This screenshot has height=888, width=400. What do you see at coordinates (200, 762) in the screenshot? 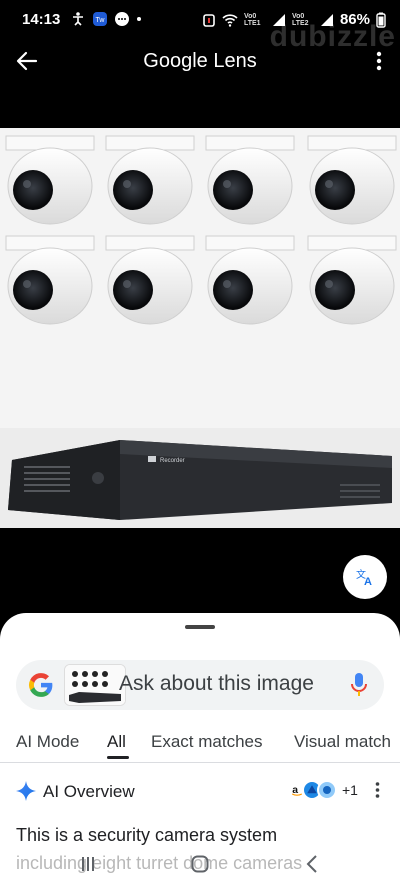
I see `tabs-divider` at bounding box center [200, 762].